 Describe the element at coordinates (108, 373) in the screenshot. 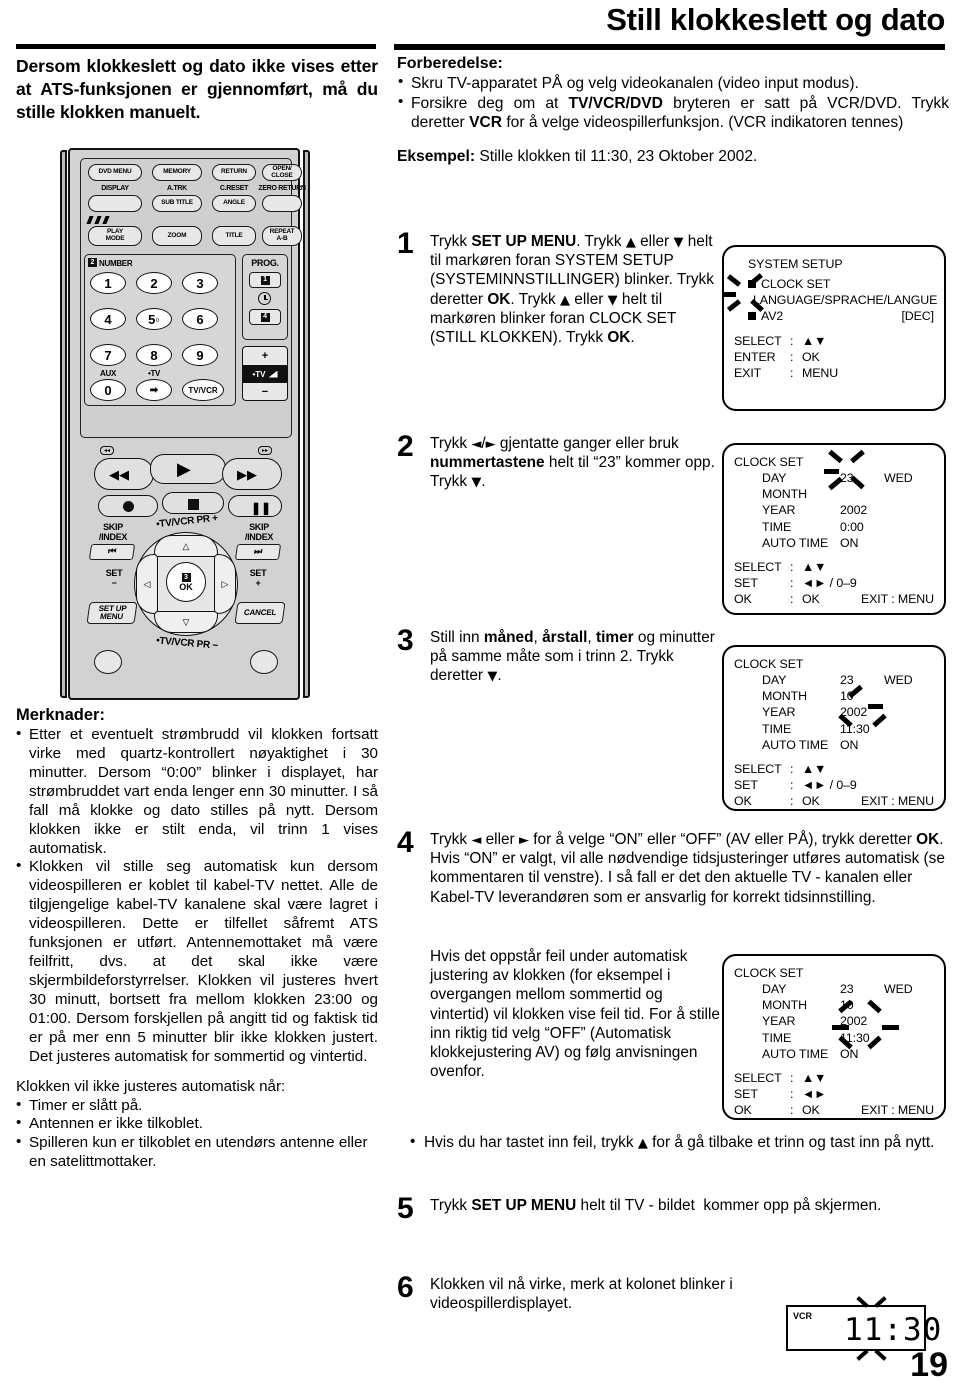

I see `aux-label: AUX` at that location.